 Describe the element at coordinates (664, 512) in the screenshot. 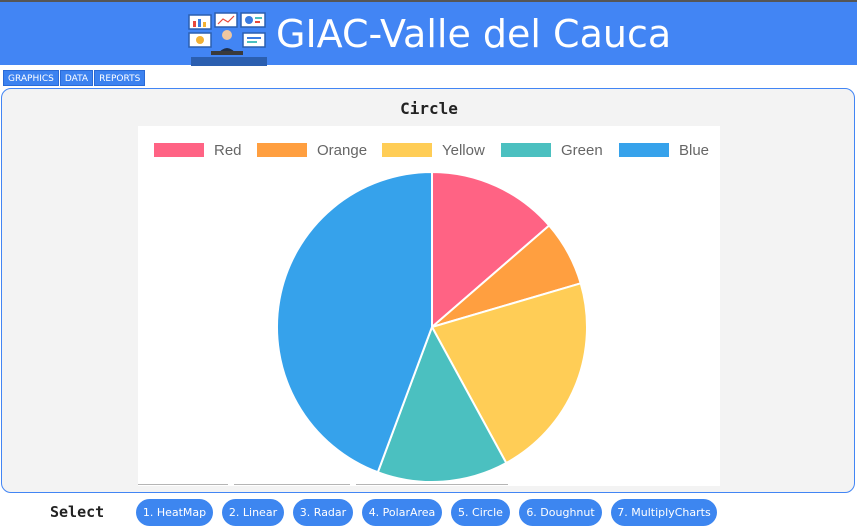

I see `multiplycharts-button: 7. MultiplyCharts` at that location.